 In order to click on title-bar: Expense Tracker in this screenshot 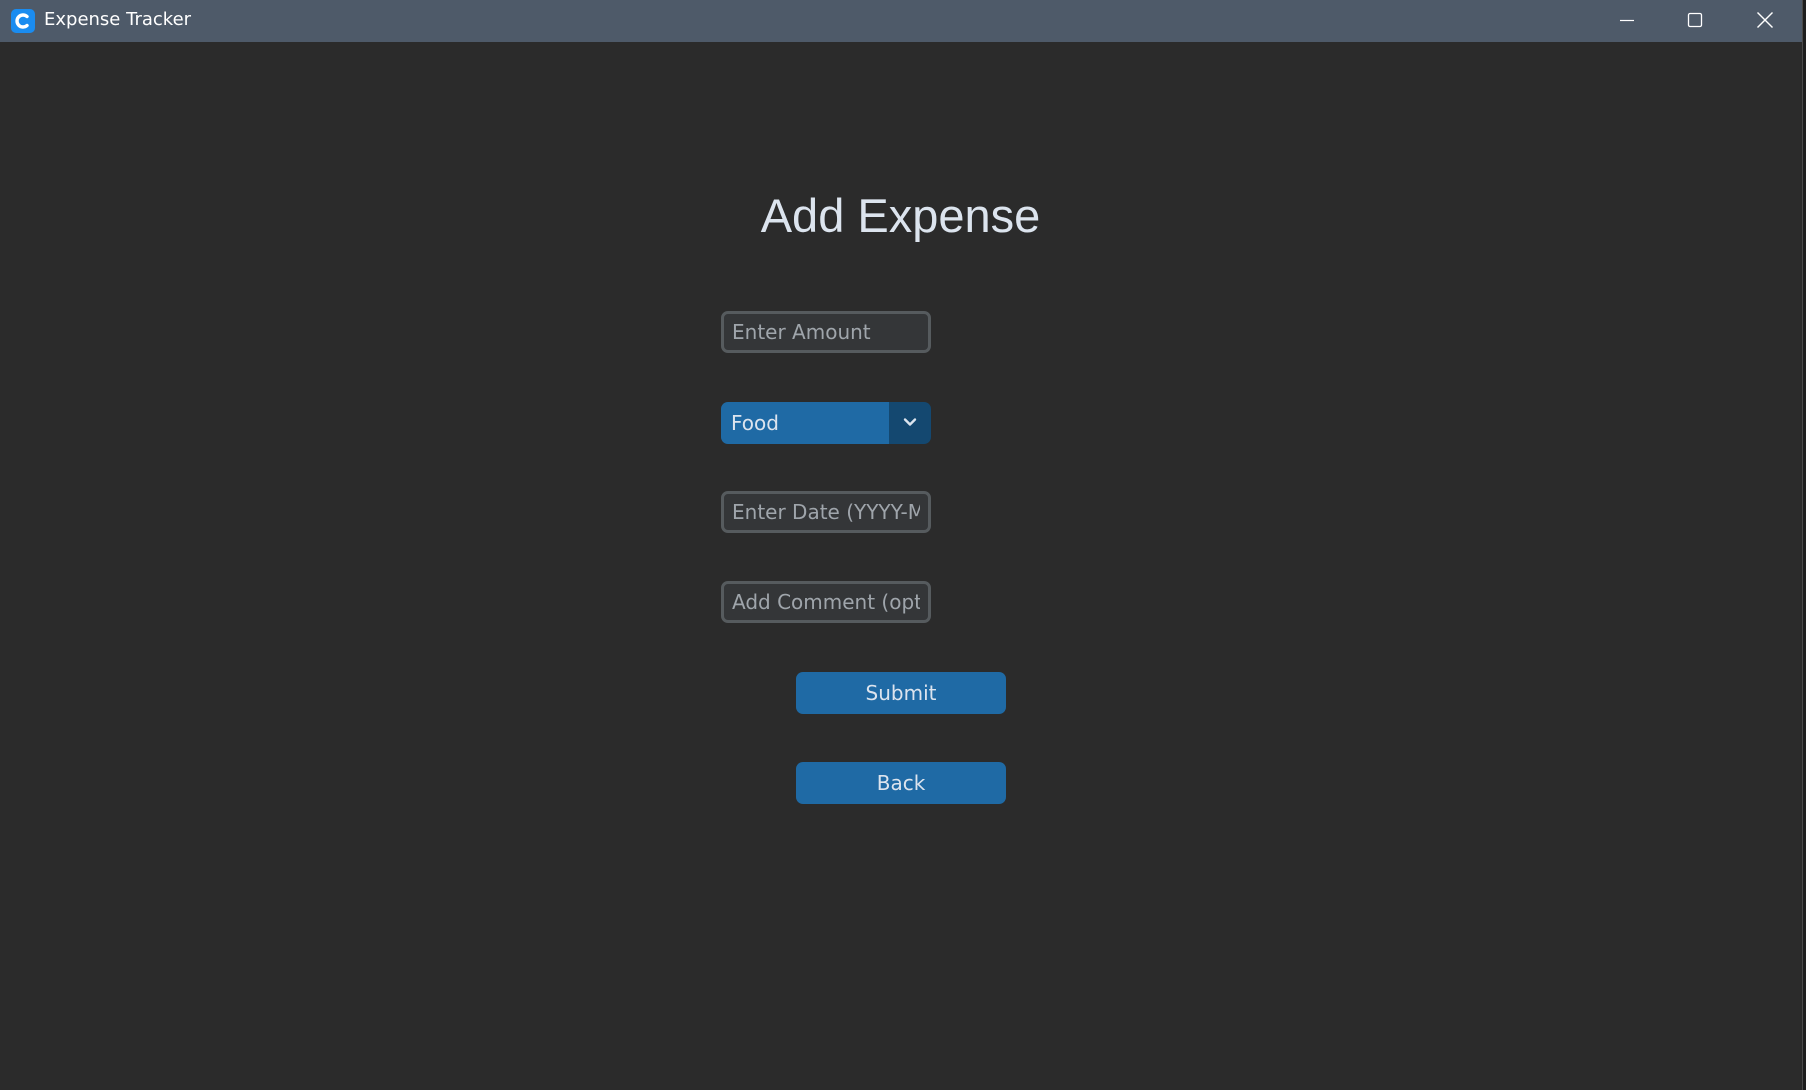, I will do `click(901, 21)`.